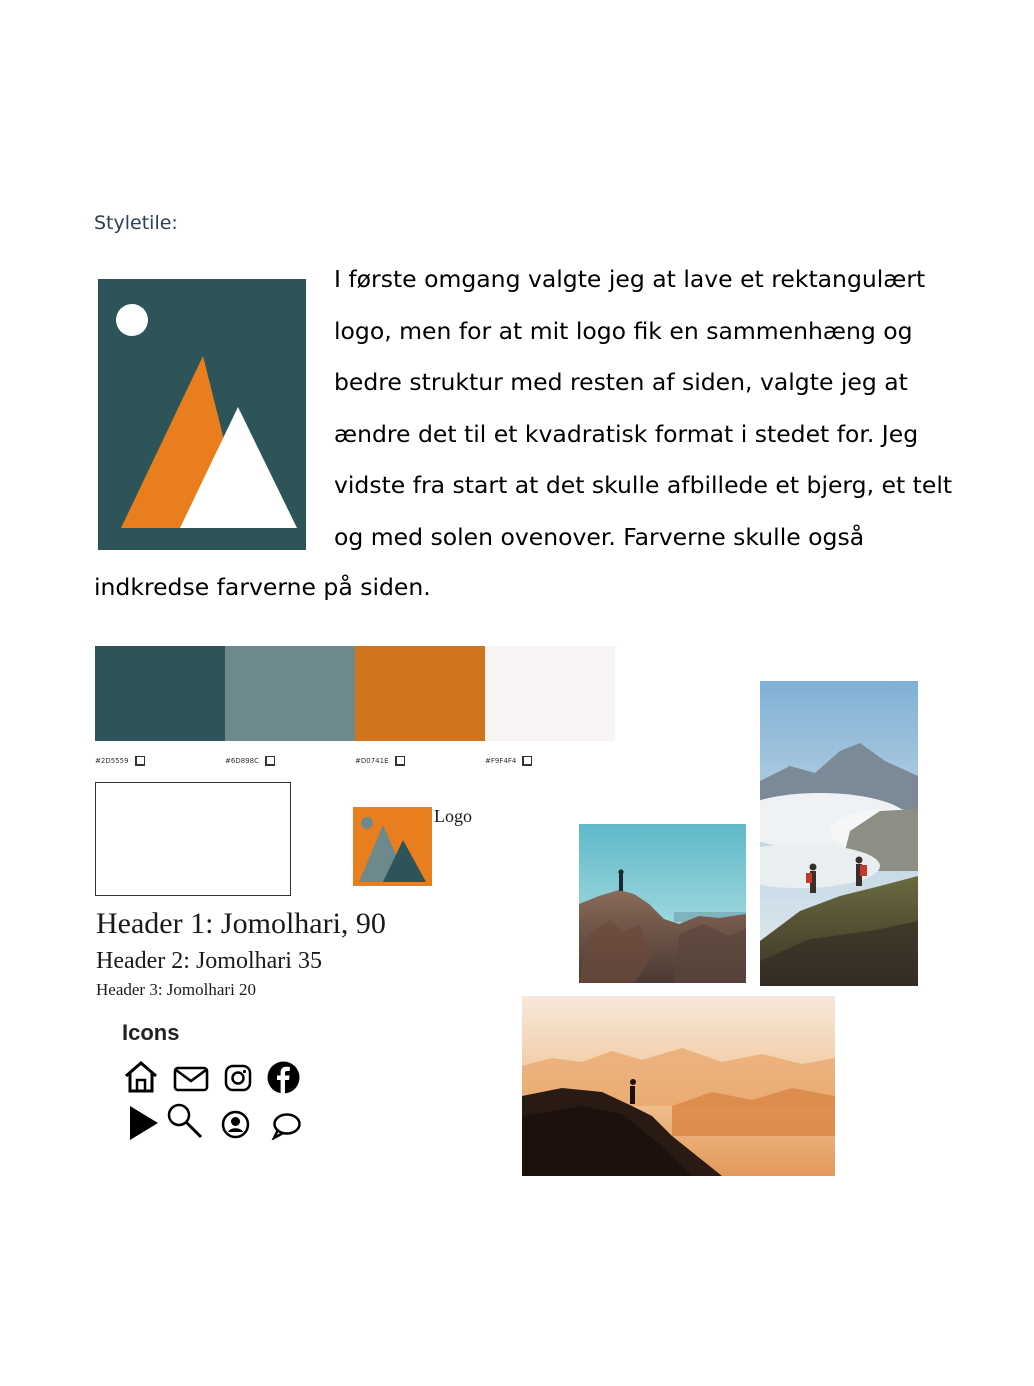  Describe the element at coordinates (151, 1032) in the screenshot. I see `icons-title: Icons` at that location.